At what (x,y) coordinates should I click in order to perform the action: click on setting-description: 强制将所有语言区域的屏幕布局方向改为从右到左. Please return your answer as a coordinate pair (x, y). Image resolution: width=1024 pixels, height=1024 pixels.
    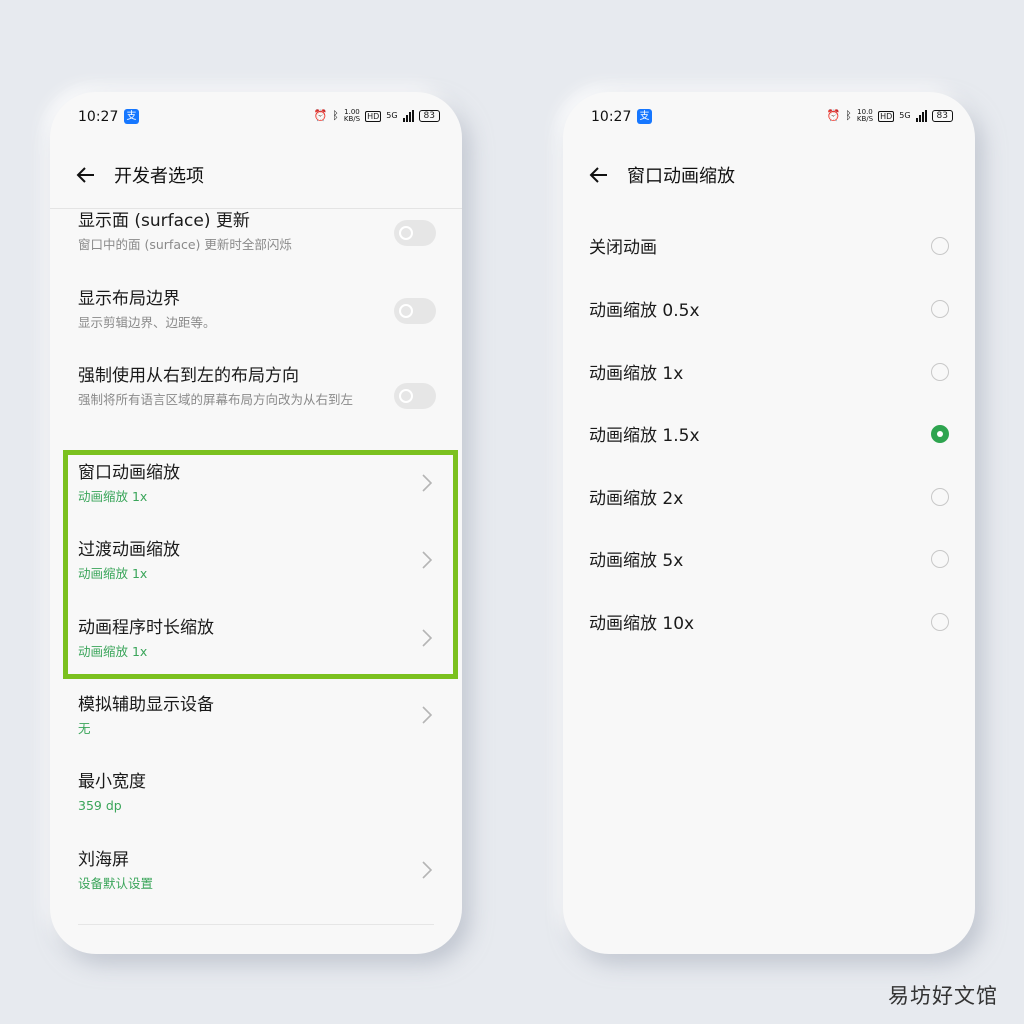
    Looking at the image, I should click on (216, 399).